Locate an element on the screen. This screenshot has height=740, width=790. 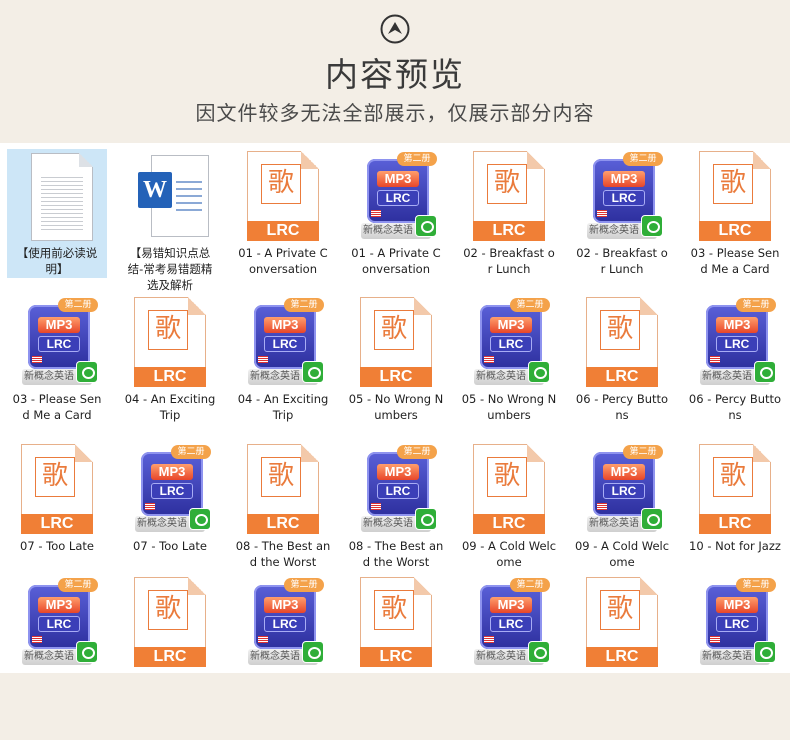
file-item-lrc: 歌 LRC 10 - Not for Jazz is located at coordinates (735, 499).